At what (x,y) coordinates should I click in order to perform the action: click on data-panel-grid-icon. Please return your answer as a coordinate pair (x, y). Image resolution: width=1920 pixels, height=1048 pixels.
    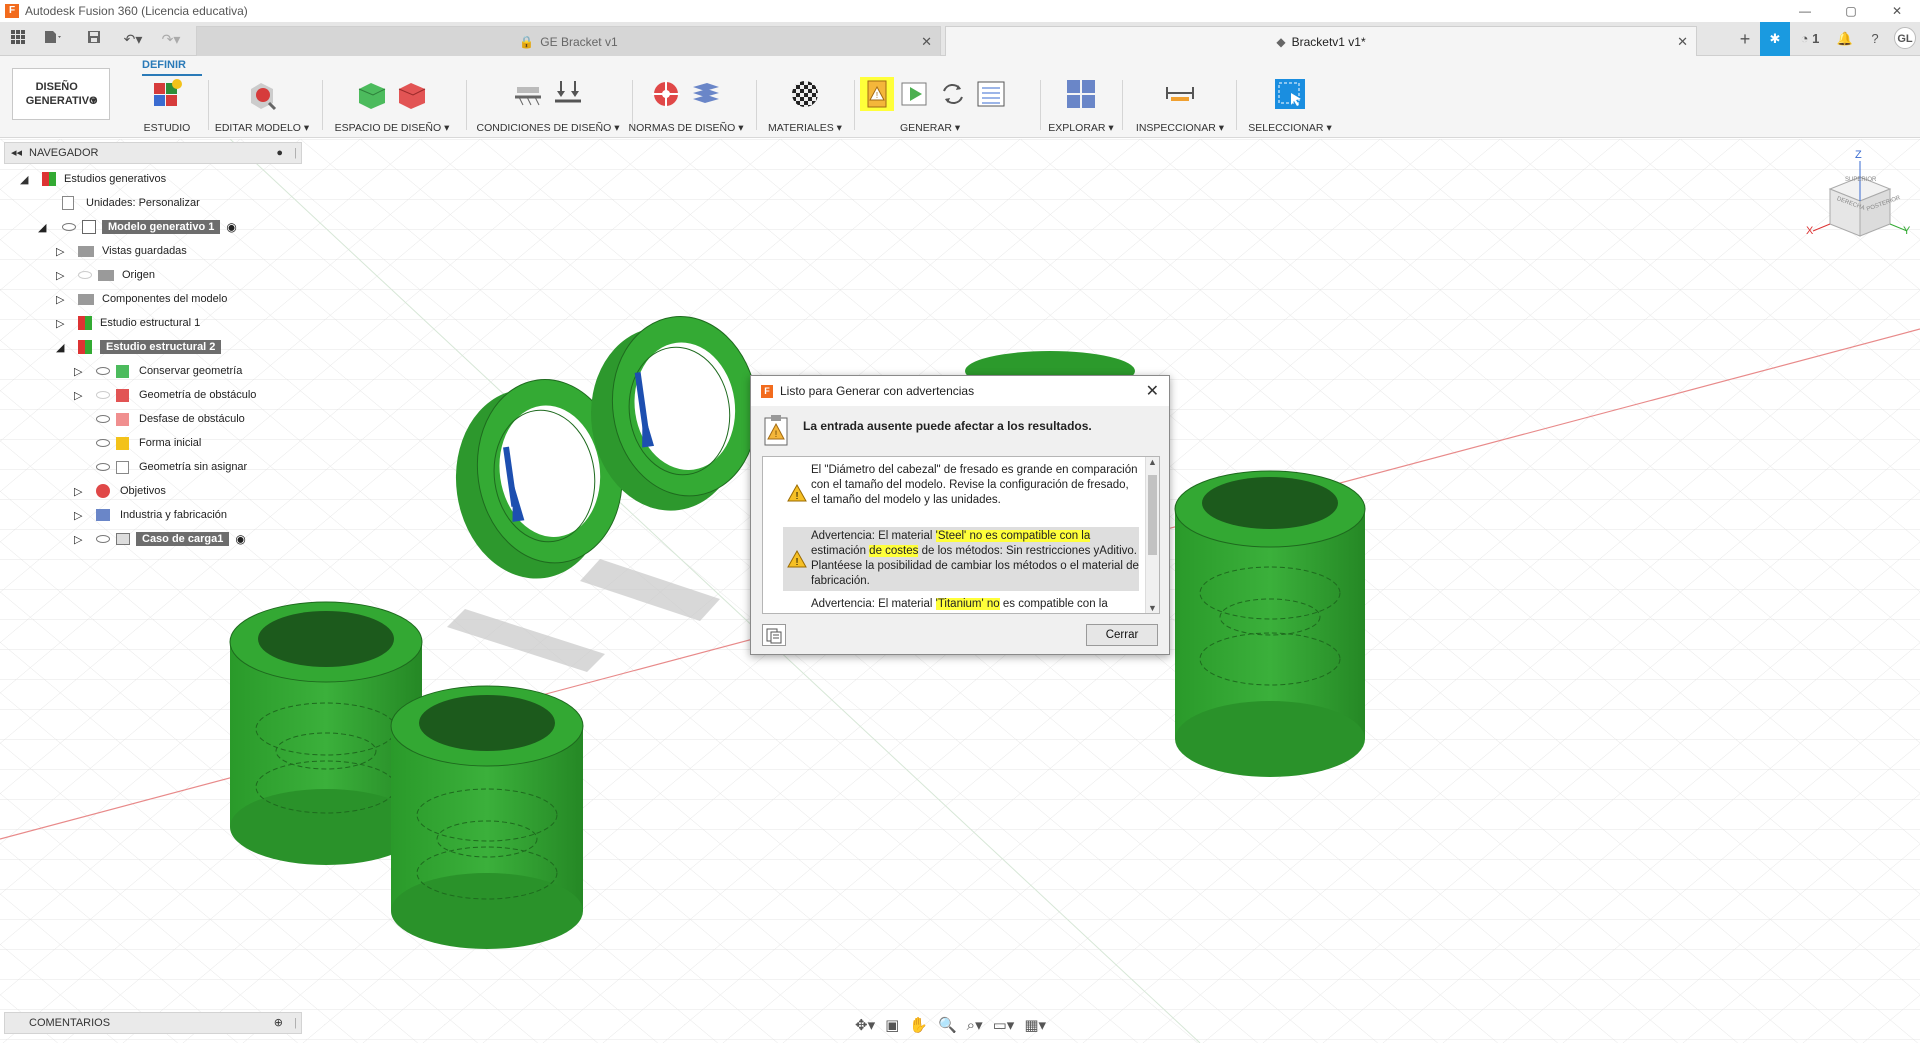
    Looking at the image, I should click on (18, 39).